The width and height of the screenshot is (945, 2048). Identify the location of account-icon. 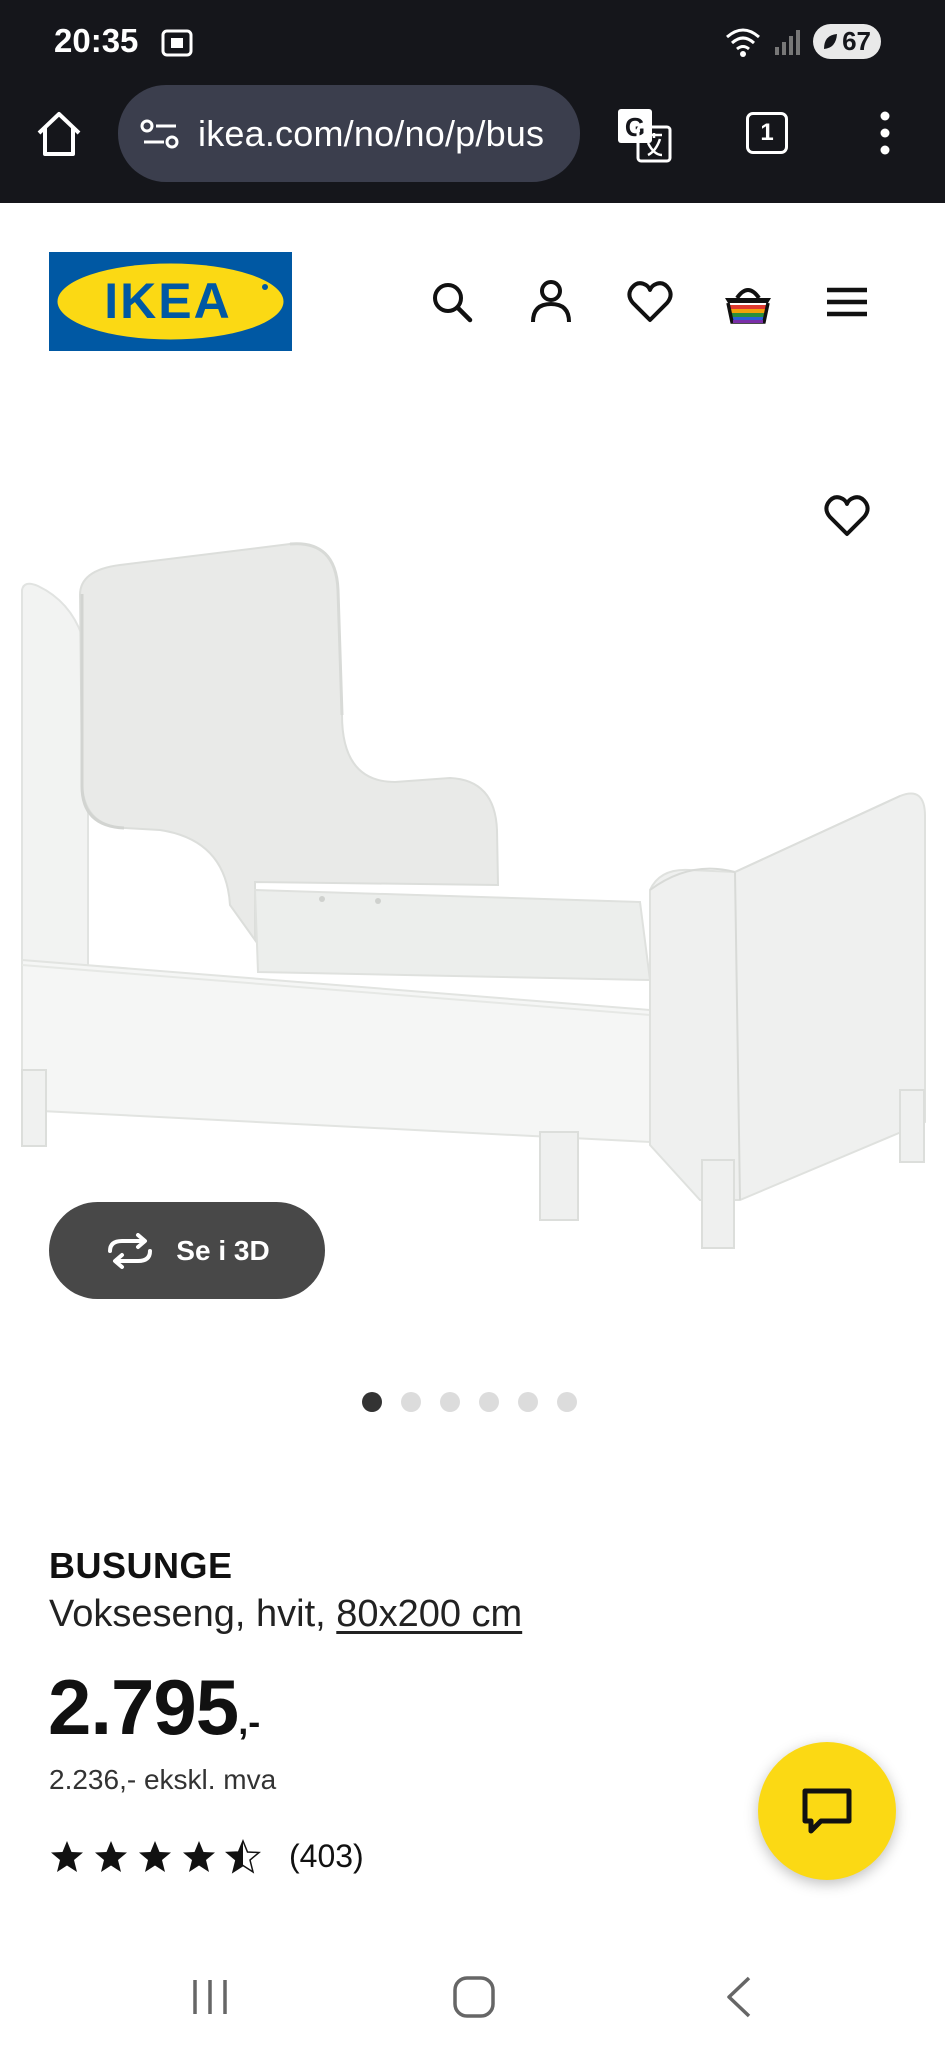
(551, 302).